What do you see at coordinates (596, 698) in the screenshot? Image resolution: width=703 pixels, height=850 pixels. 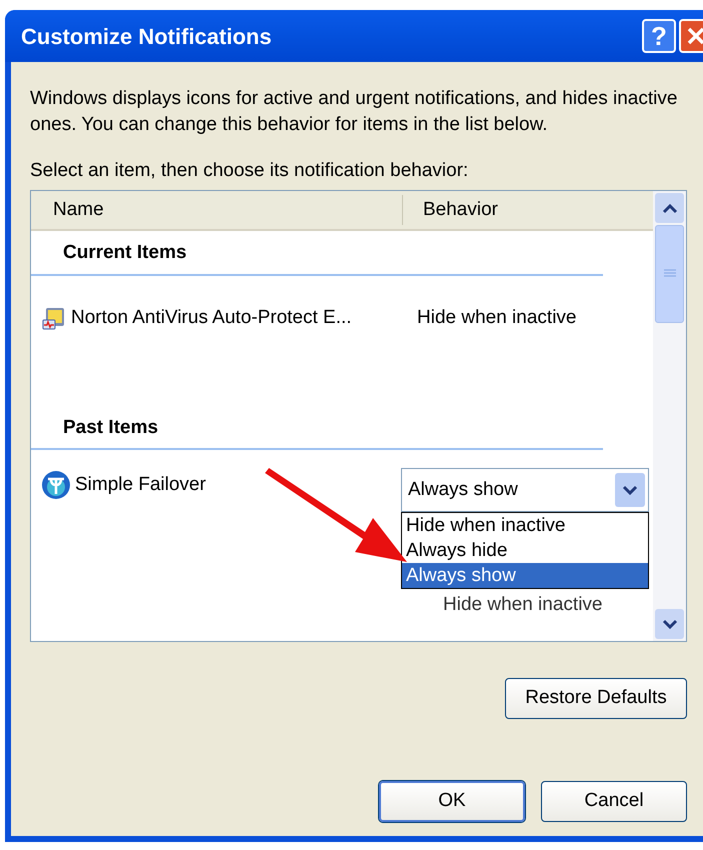 I see `restore-defaults-button: Restore Defaults` at bounding box center [596, 698].